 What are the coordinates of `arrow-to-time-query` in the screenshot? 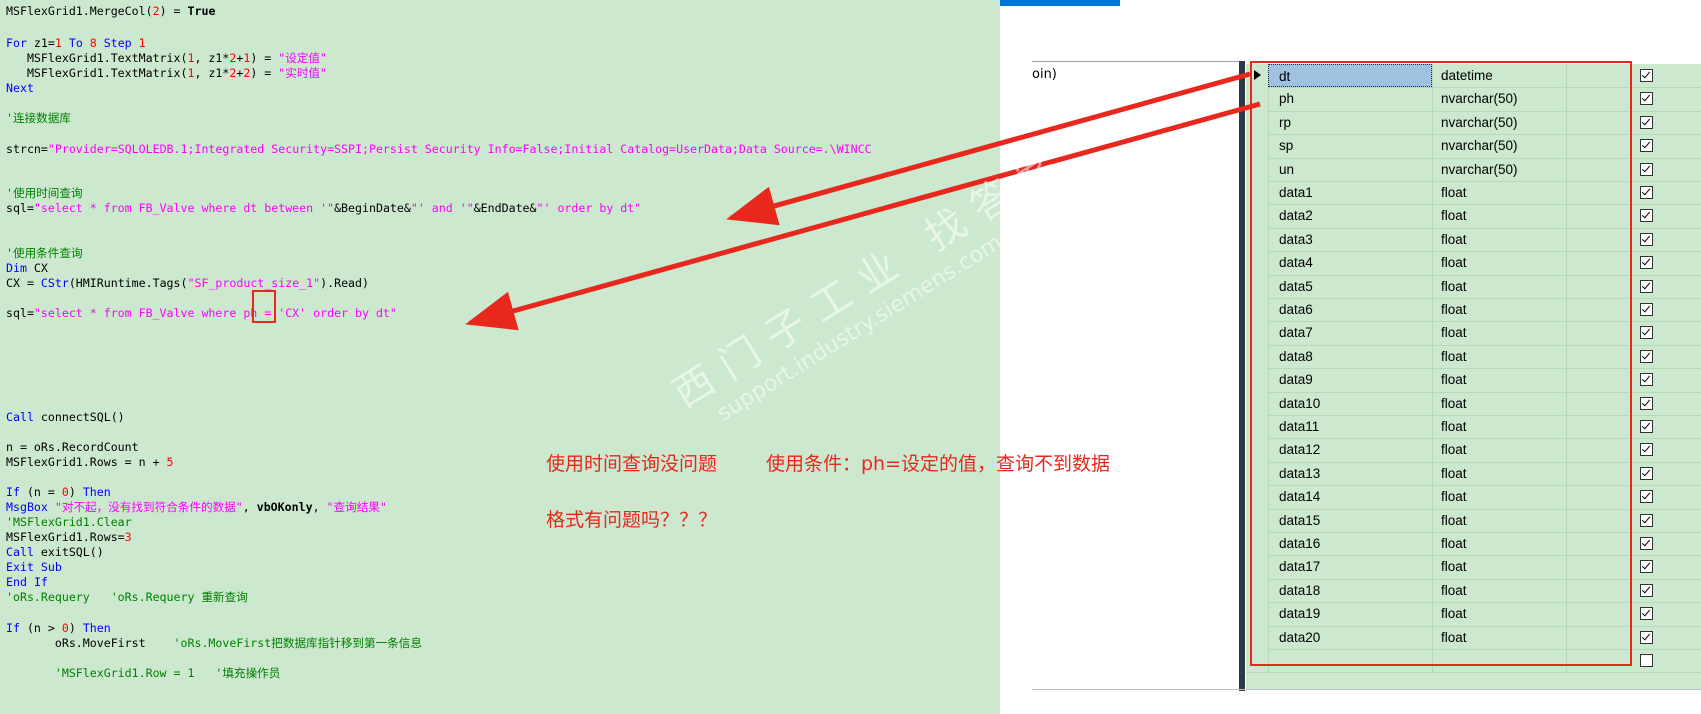 It's located at (988, 148).